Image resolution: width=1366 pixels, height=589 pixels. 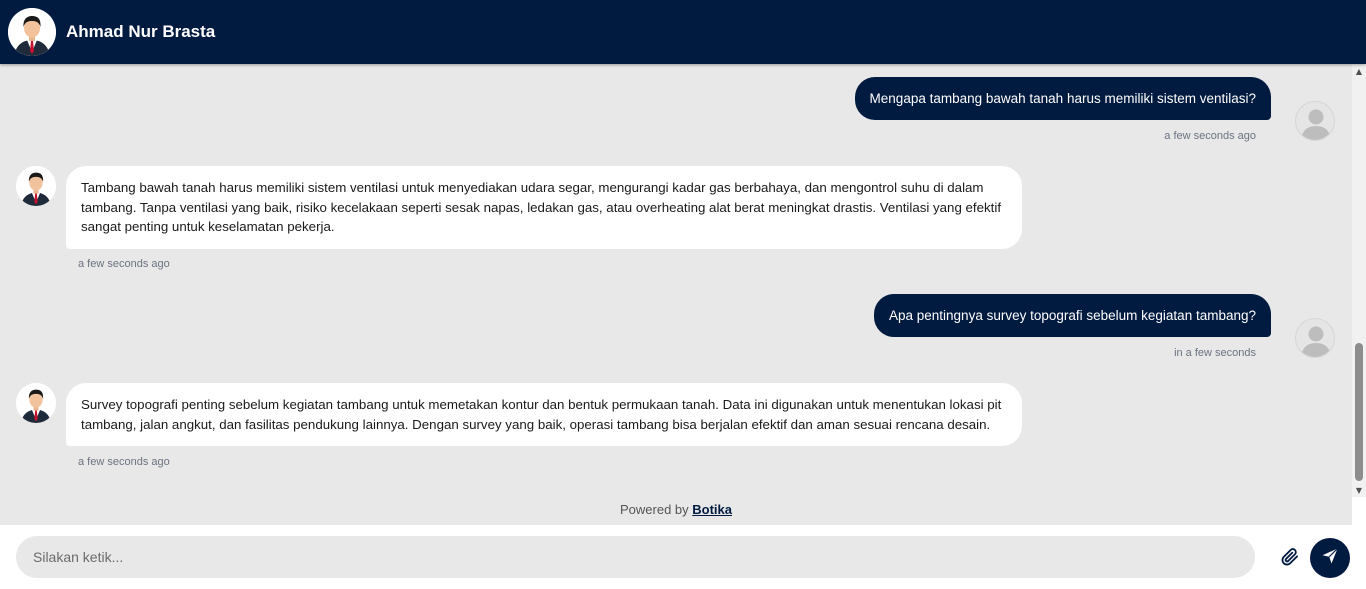 I want to click on chat-scrollbar: ▲ ▼, so click(x=1359, y=280).